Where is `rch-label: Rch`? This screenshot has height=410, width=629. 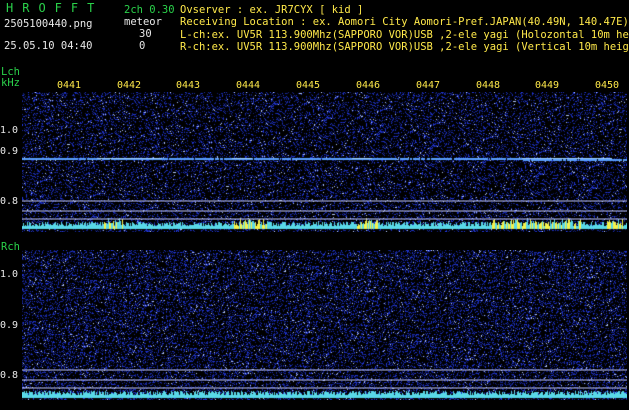 rch-label: Rch is located at coordinates (10, 247).